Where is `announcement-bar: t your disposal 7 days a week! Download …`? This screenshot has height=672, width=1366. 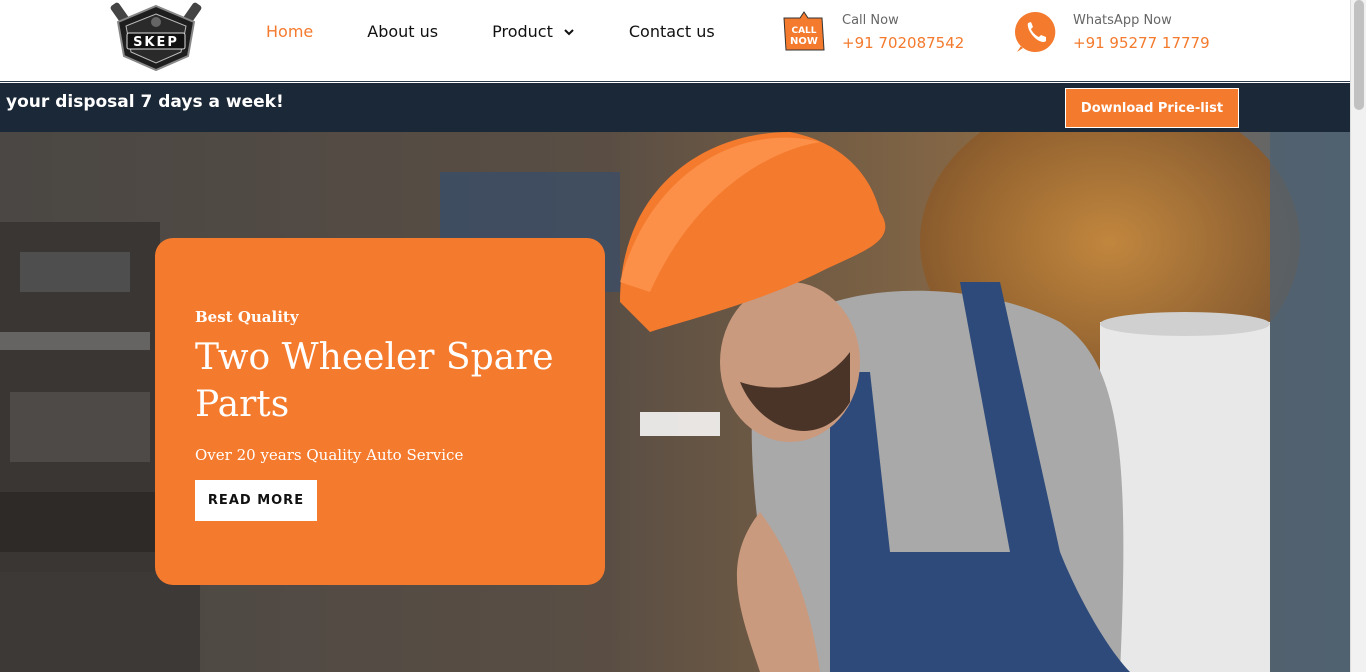 announcement-bar: t your disposal 7 days a week! Download … is located at coordinates (675, 107).